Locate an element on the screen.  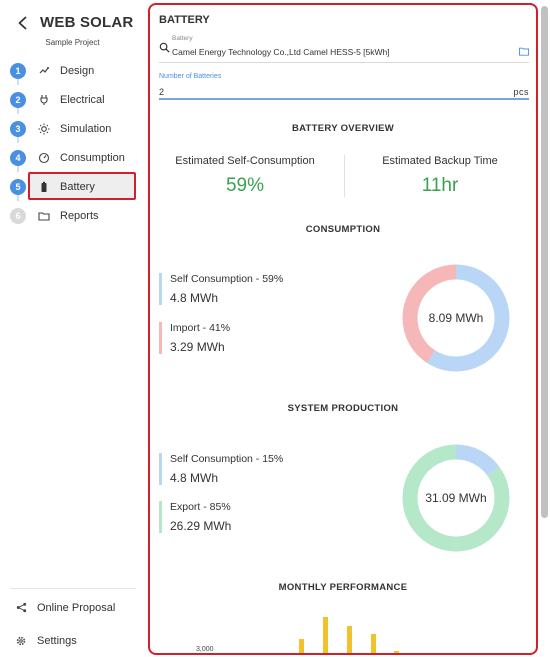
legend-label: Self Consumption - 59% is located at coordinates (227, 279).